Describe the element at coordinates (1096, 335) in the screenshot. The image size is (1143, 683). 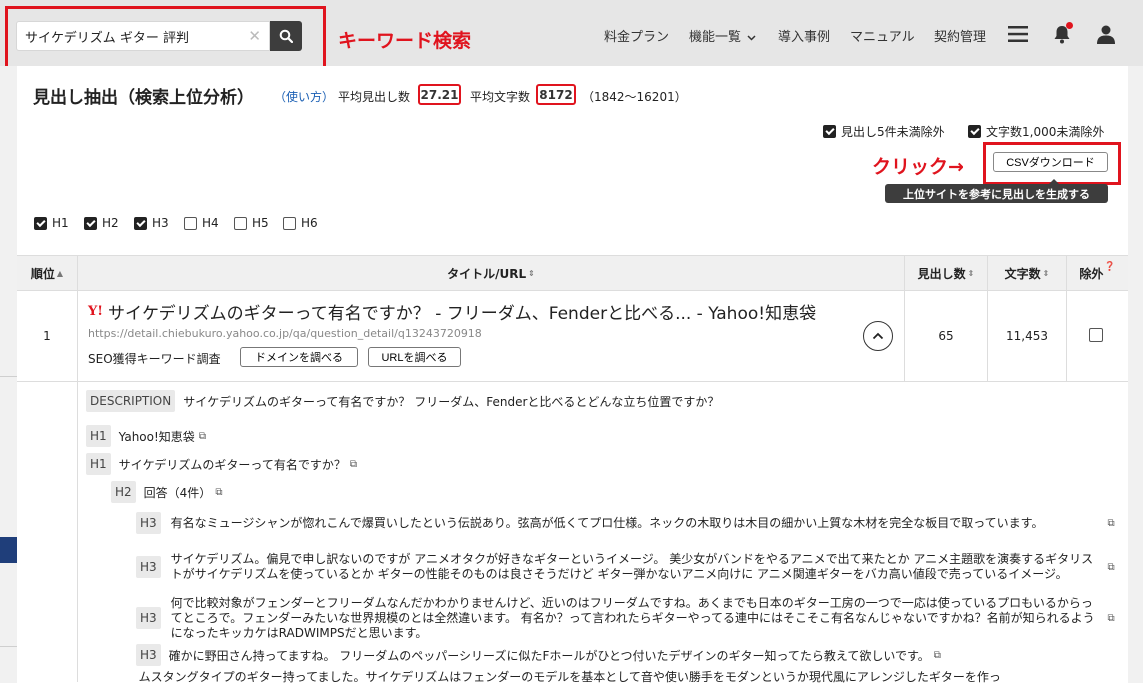
I see `exclude-checkbox` at that location.